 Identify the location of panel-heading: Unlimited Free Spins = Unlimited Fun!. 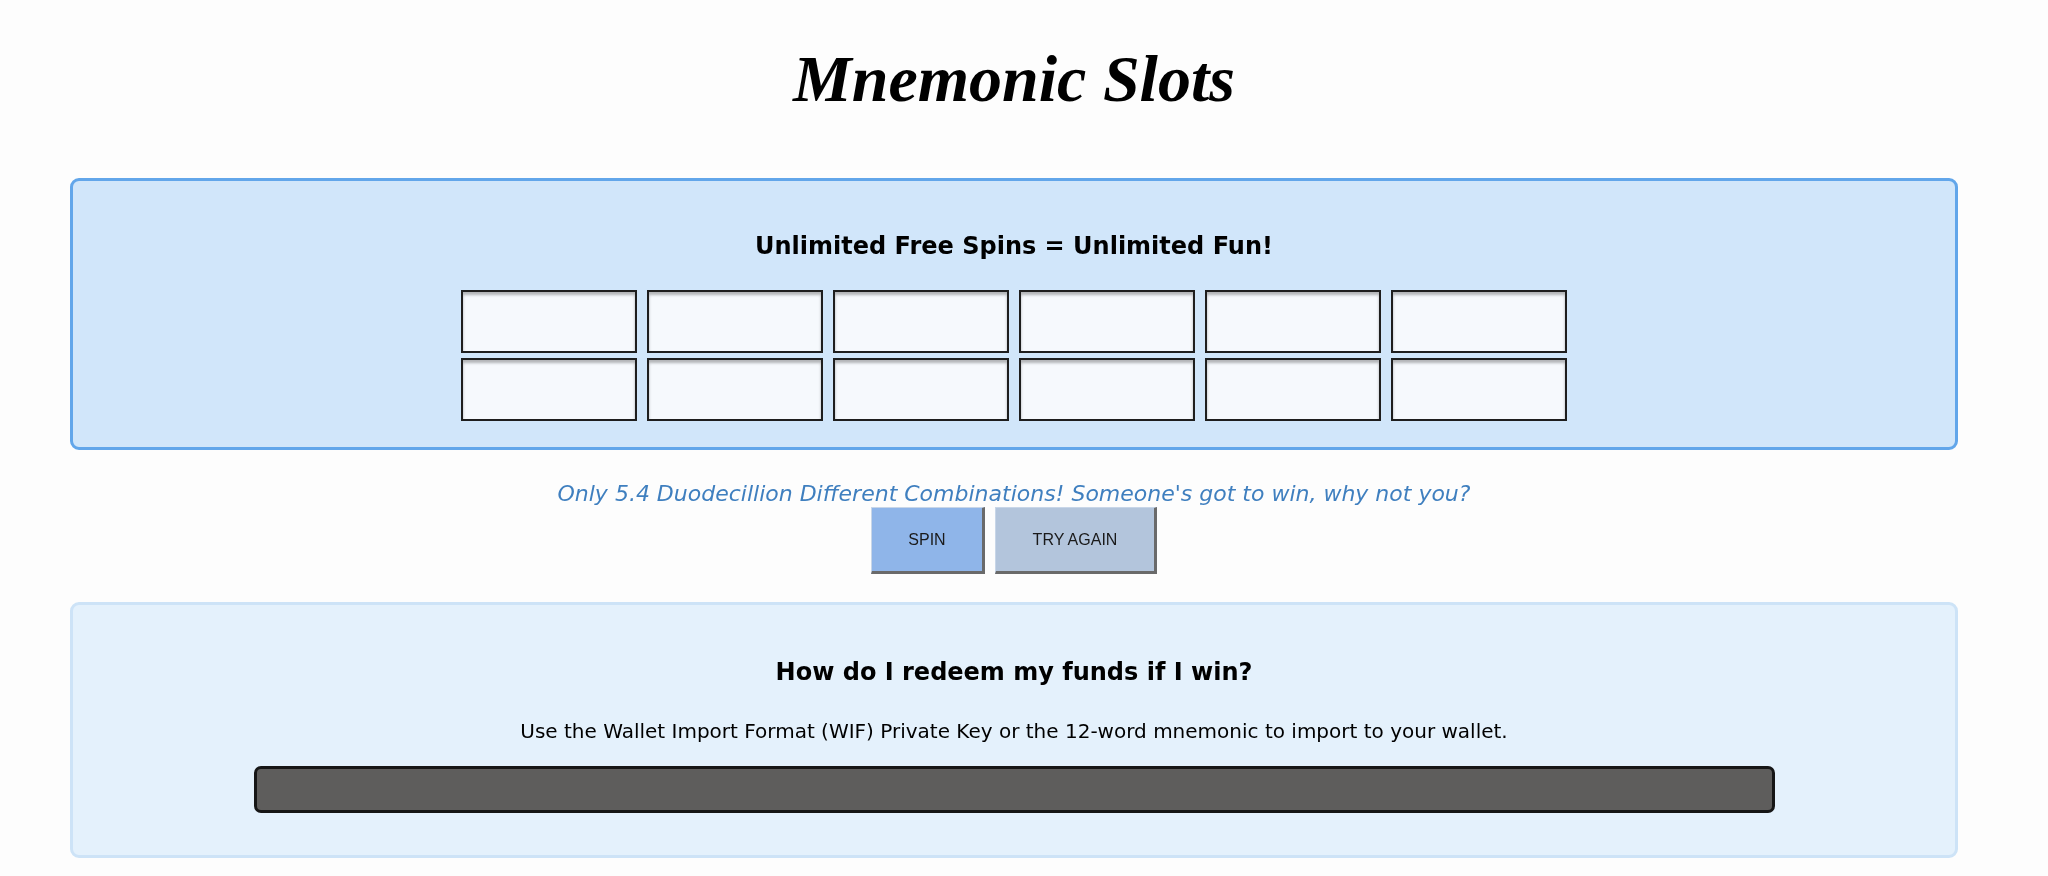
(1014, 246).